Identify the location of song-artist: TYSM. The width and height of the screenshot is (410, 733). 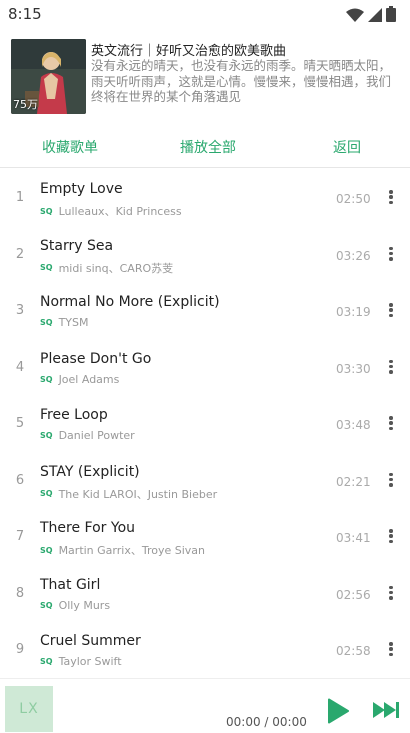
(73, 322).